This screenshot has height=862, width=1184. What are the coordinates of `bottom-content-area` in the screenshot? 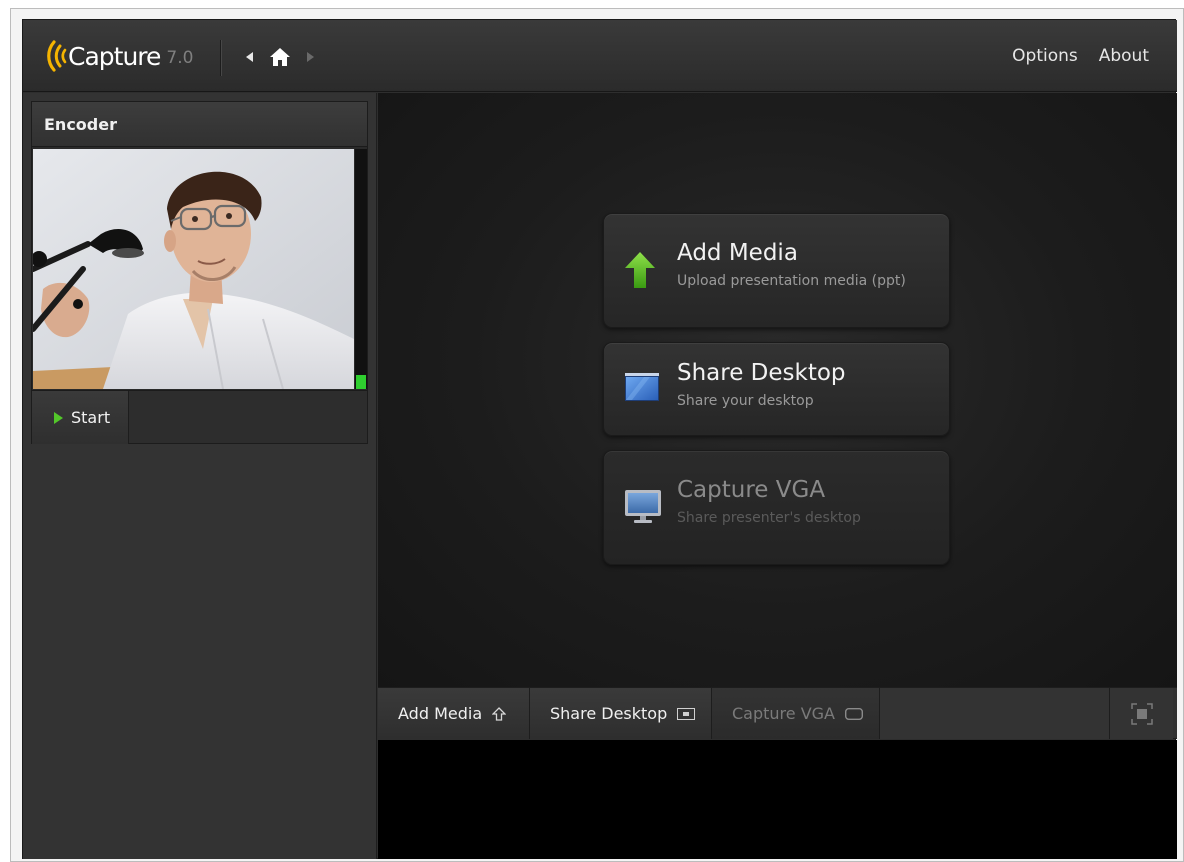 It's located at (777, 799).